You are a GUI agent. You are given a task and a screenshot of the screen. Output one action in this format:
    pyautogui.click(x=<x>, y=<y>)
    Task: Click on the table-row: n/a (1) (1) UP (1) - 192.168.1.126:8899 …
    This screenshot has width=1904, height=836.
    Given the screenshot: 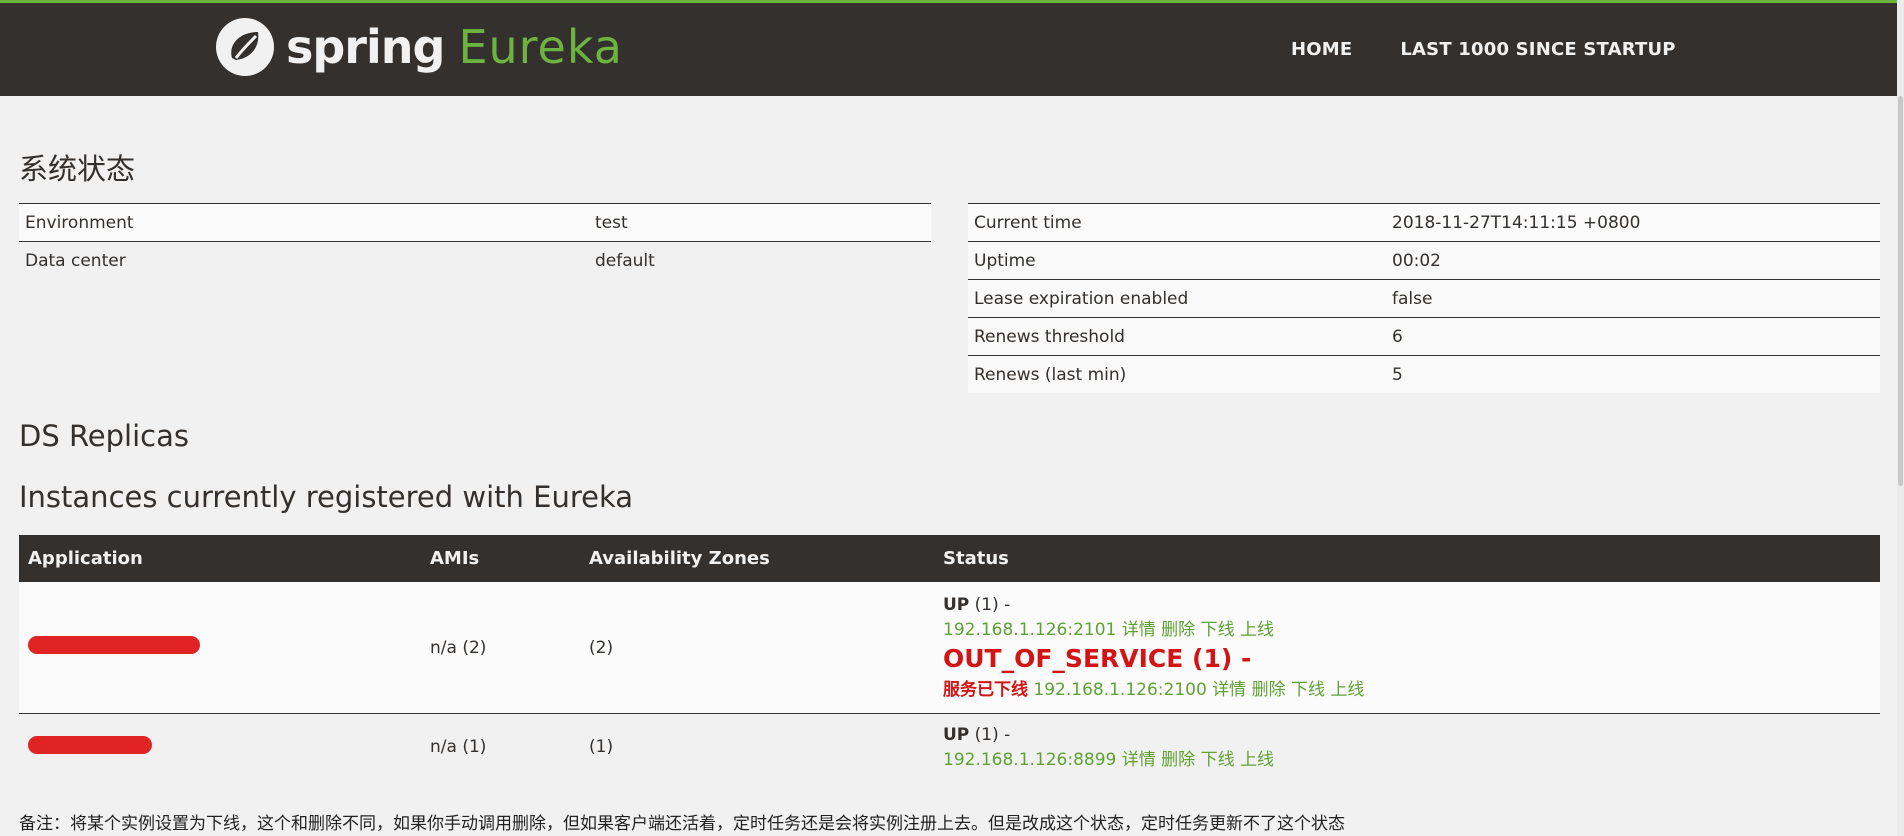 What is the action you would take?
    pyautogui.click(x=949, y=747)
    